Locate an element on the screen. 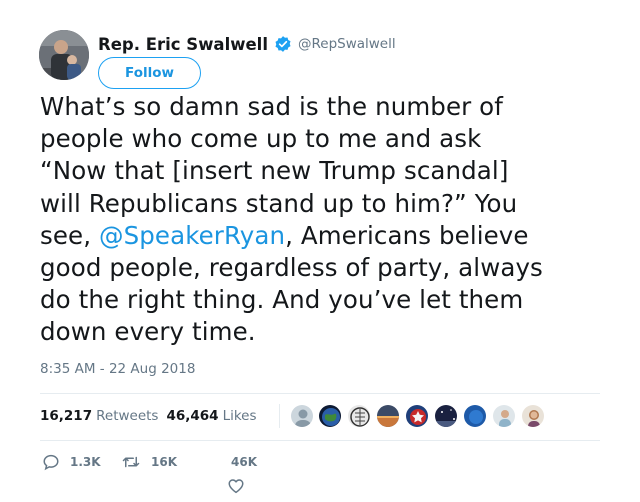 This screenshot has height=502, width=640. author-name: Rep. Eric Swalwell is located at coordinates (183, 44).